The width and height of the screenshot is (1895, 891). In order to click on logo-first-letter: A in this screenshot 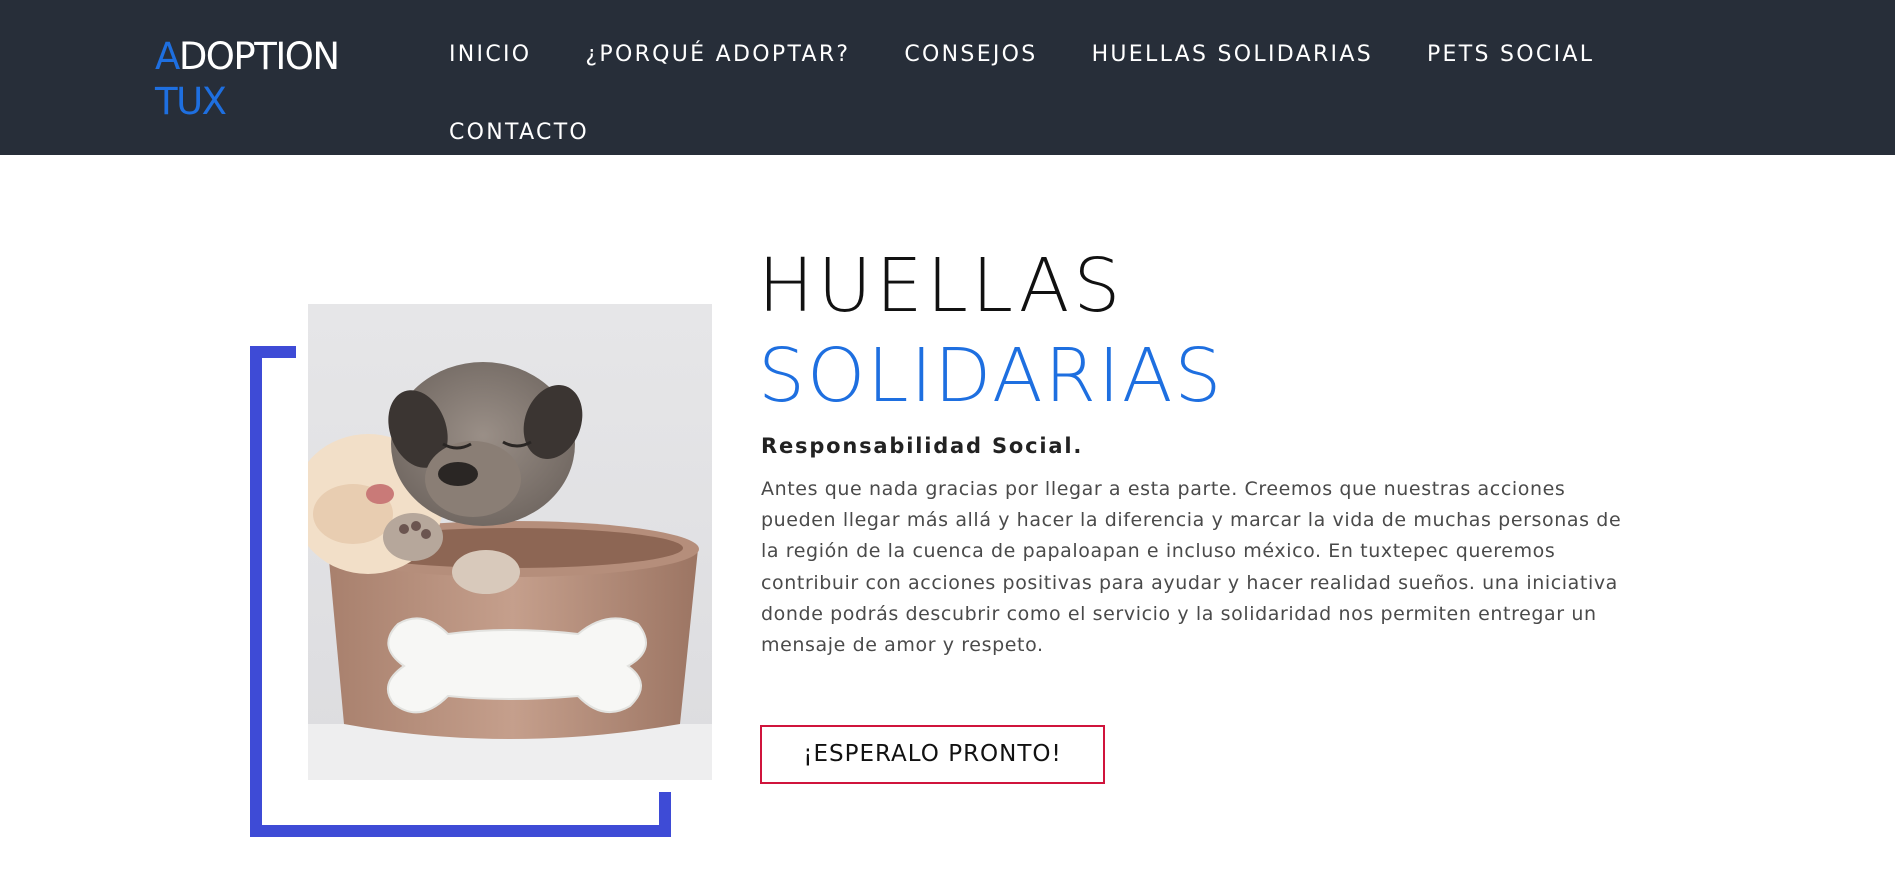, I will do `click(167, 56)`.